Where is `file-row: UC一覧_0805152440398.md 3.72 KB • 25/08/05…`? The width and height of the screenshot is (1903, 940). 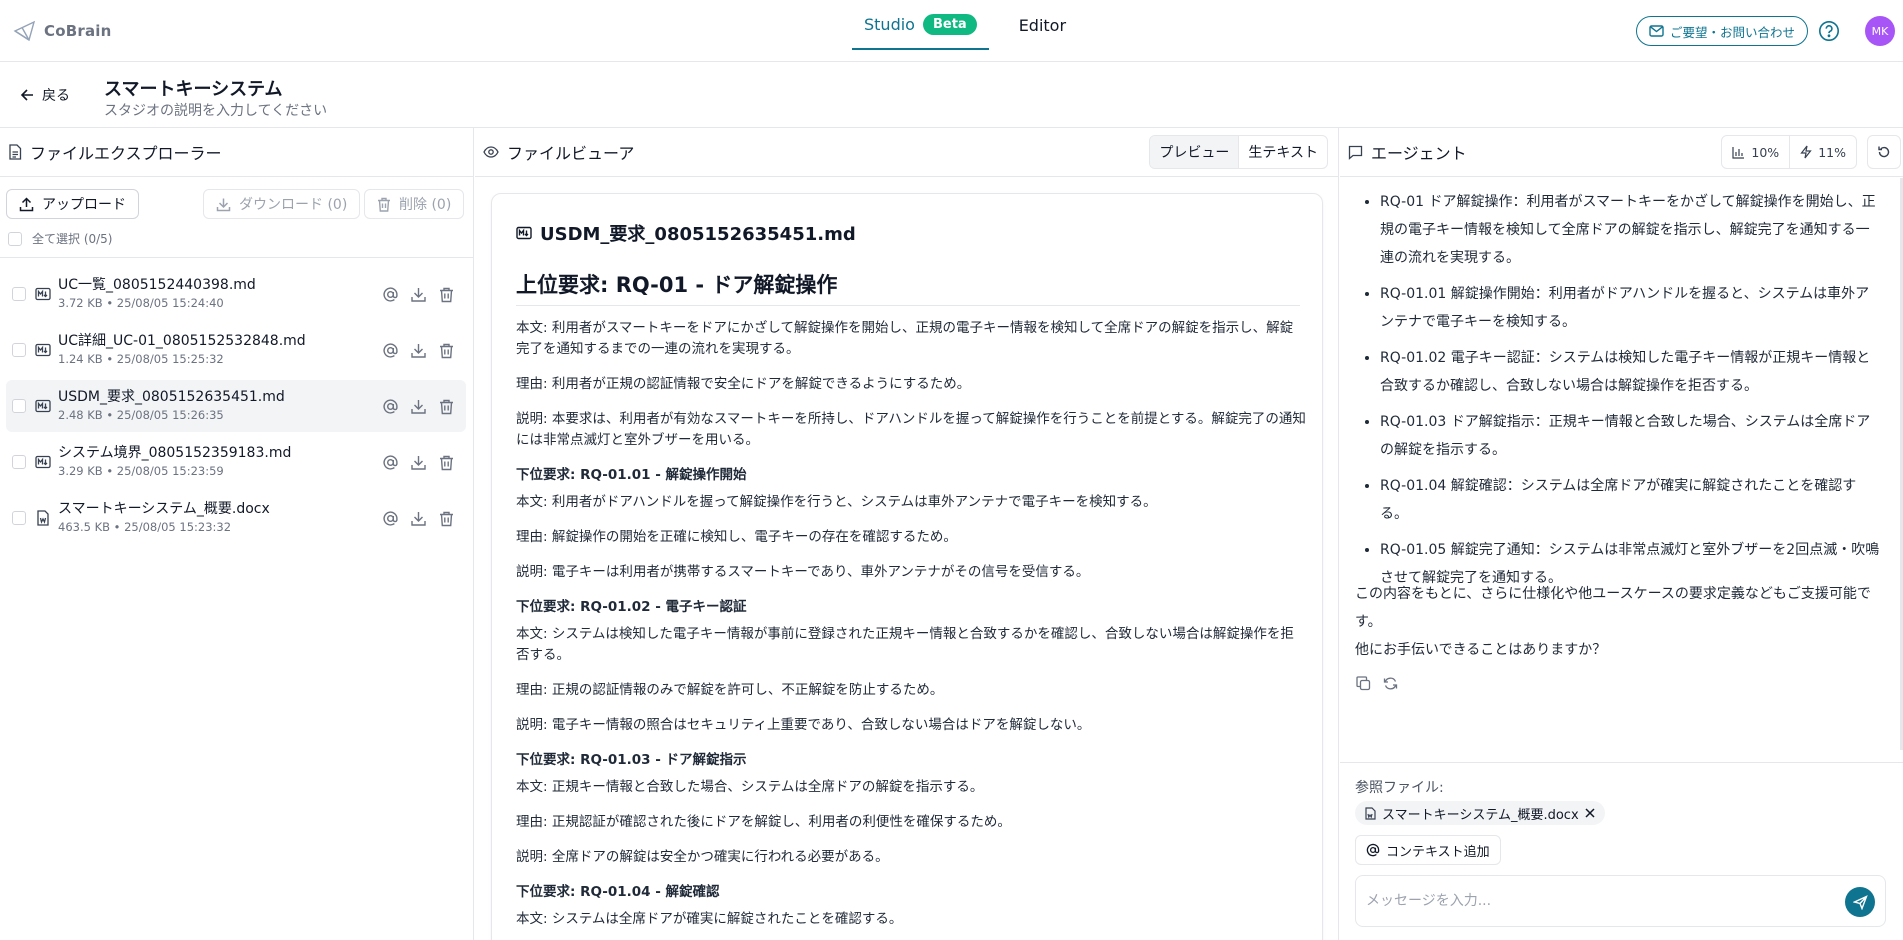 file-row: UC一覧_0805152440398.md 3.72 KB • 25/08/05… is located at coordinates (236, 294).